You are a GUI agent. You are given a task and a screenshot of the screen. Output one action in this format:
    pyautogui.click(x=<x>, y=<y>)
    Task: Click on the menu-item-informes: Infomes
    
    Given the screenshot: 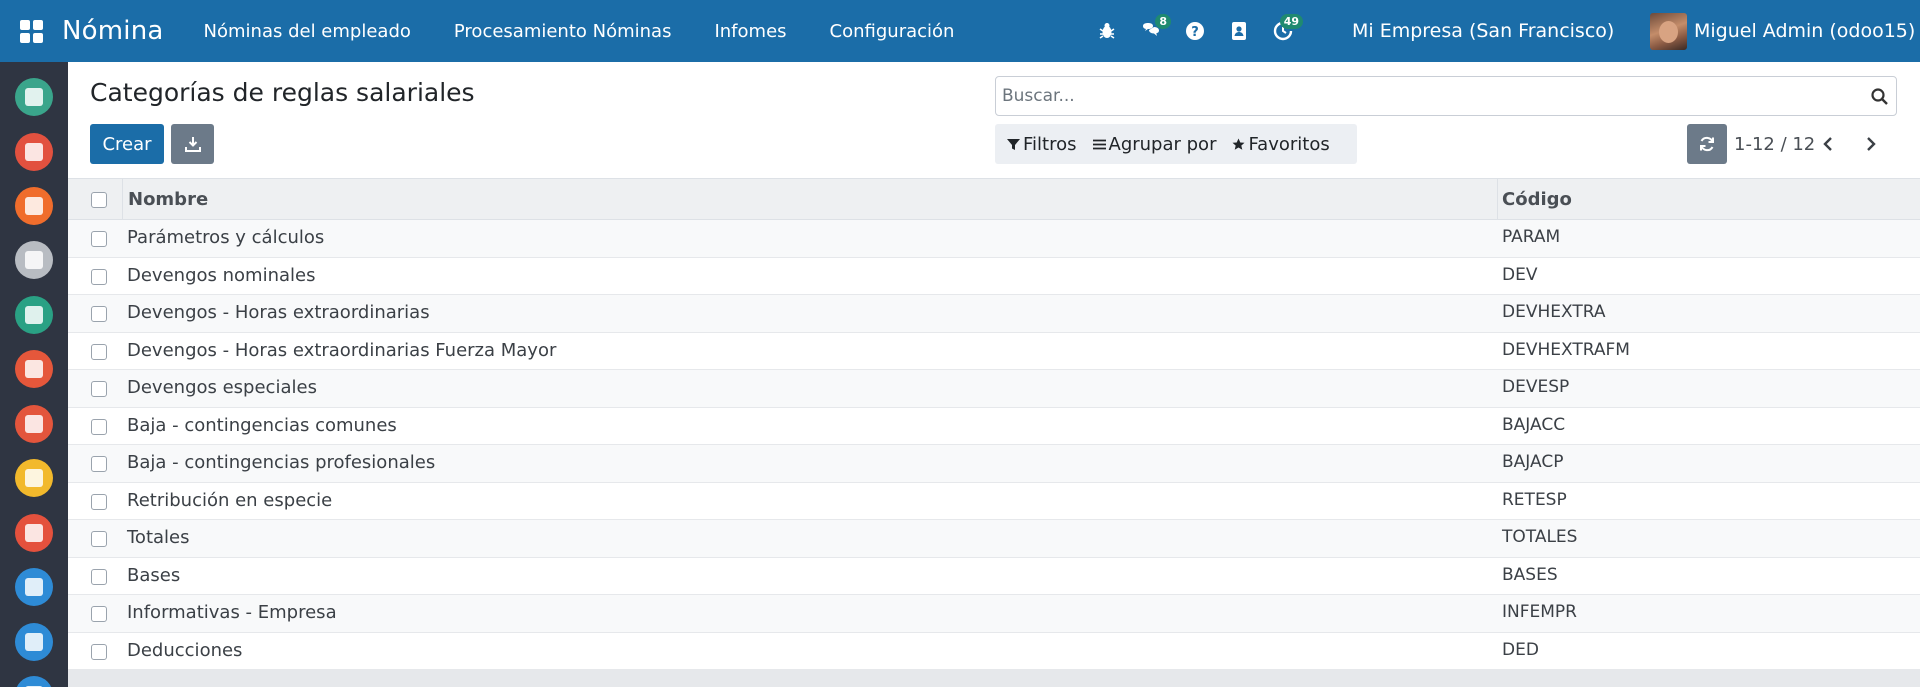 What is the action you would take?
    pyautogui.click(x=750, y=31)
    